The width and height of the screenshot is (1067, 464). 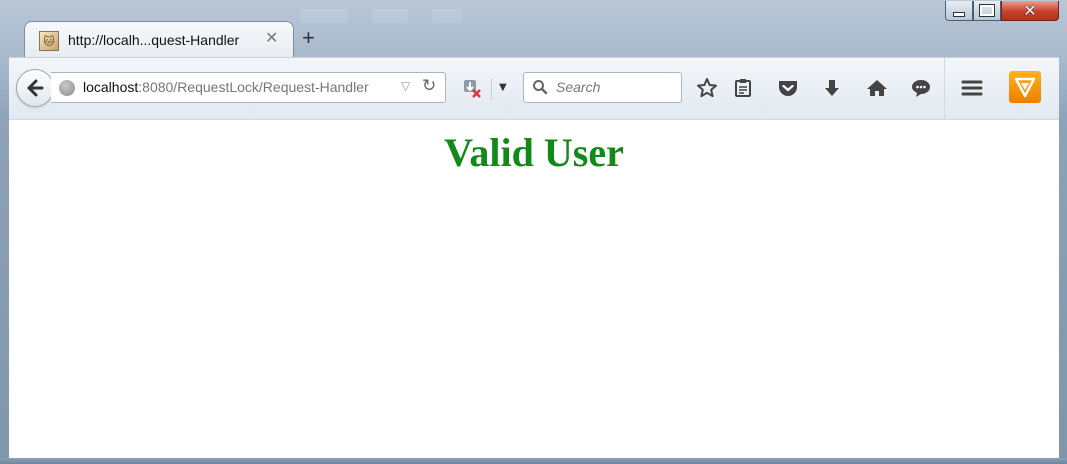 What do you see at coordinates (271, 38) in the screenshot?
I see `tab-close-icon: ✕` at bounding box center [271, 38].